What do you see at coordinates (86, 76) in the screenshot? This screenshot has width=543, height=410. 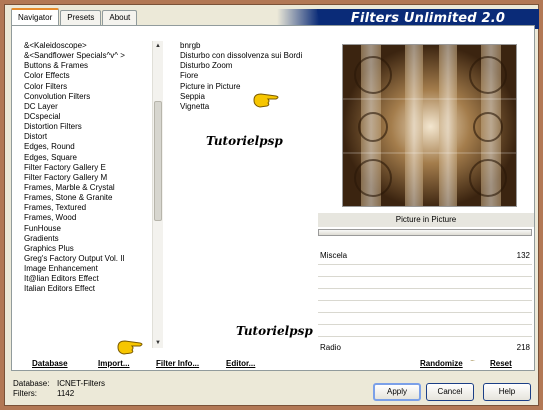 I see `category-item: Color Effects` at bounding box center [86, 76].